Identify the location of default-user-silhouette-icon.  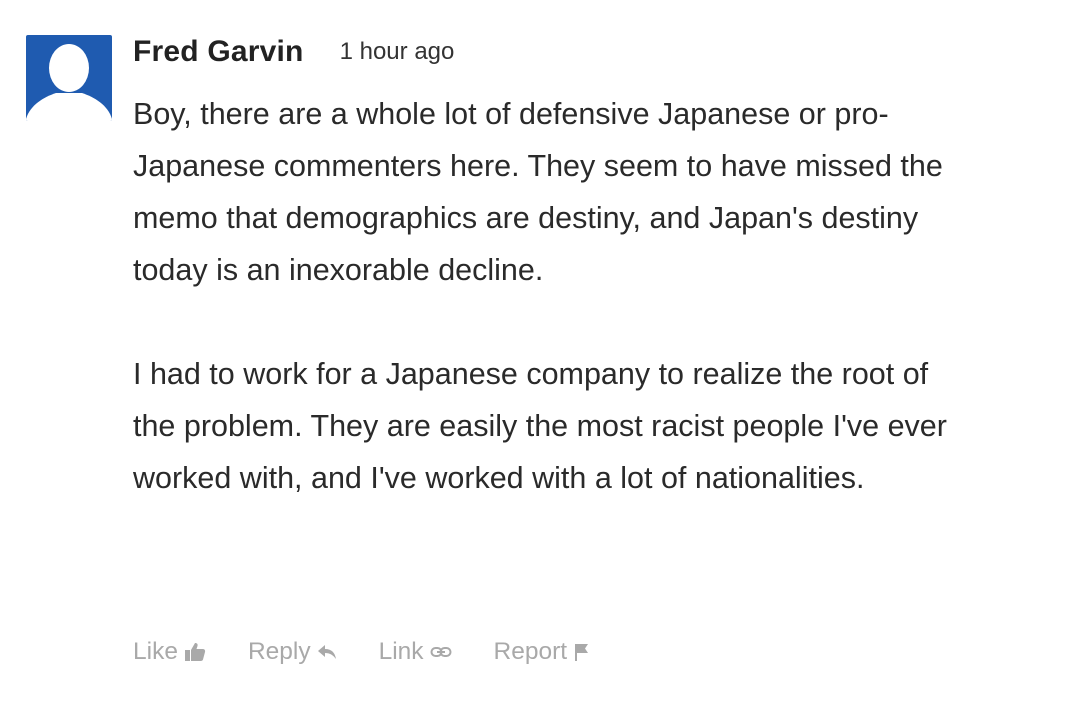
(69, 82).